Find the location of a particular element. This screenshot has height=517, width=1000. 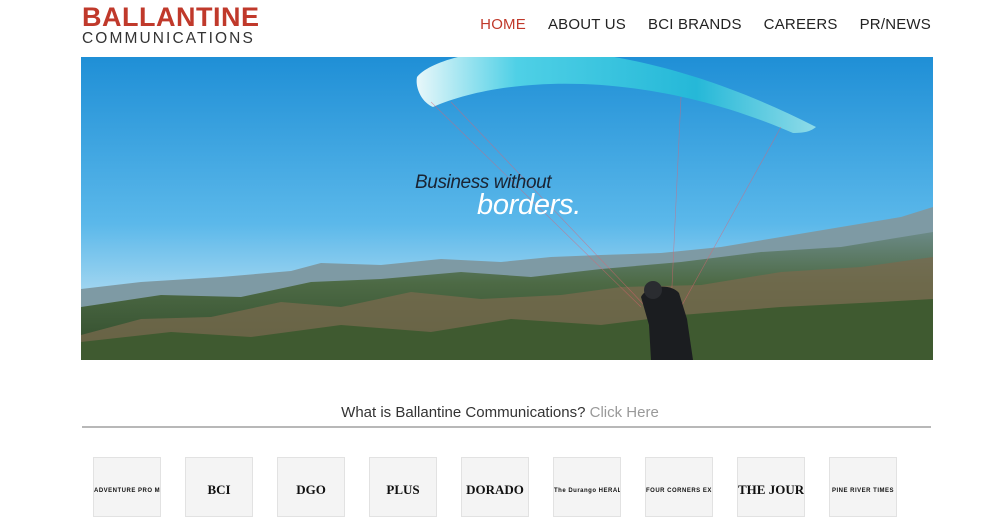

hero-tagline-line2: borders. is located at coordinates (529, 205).